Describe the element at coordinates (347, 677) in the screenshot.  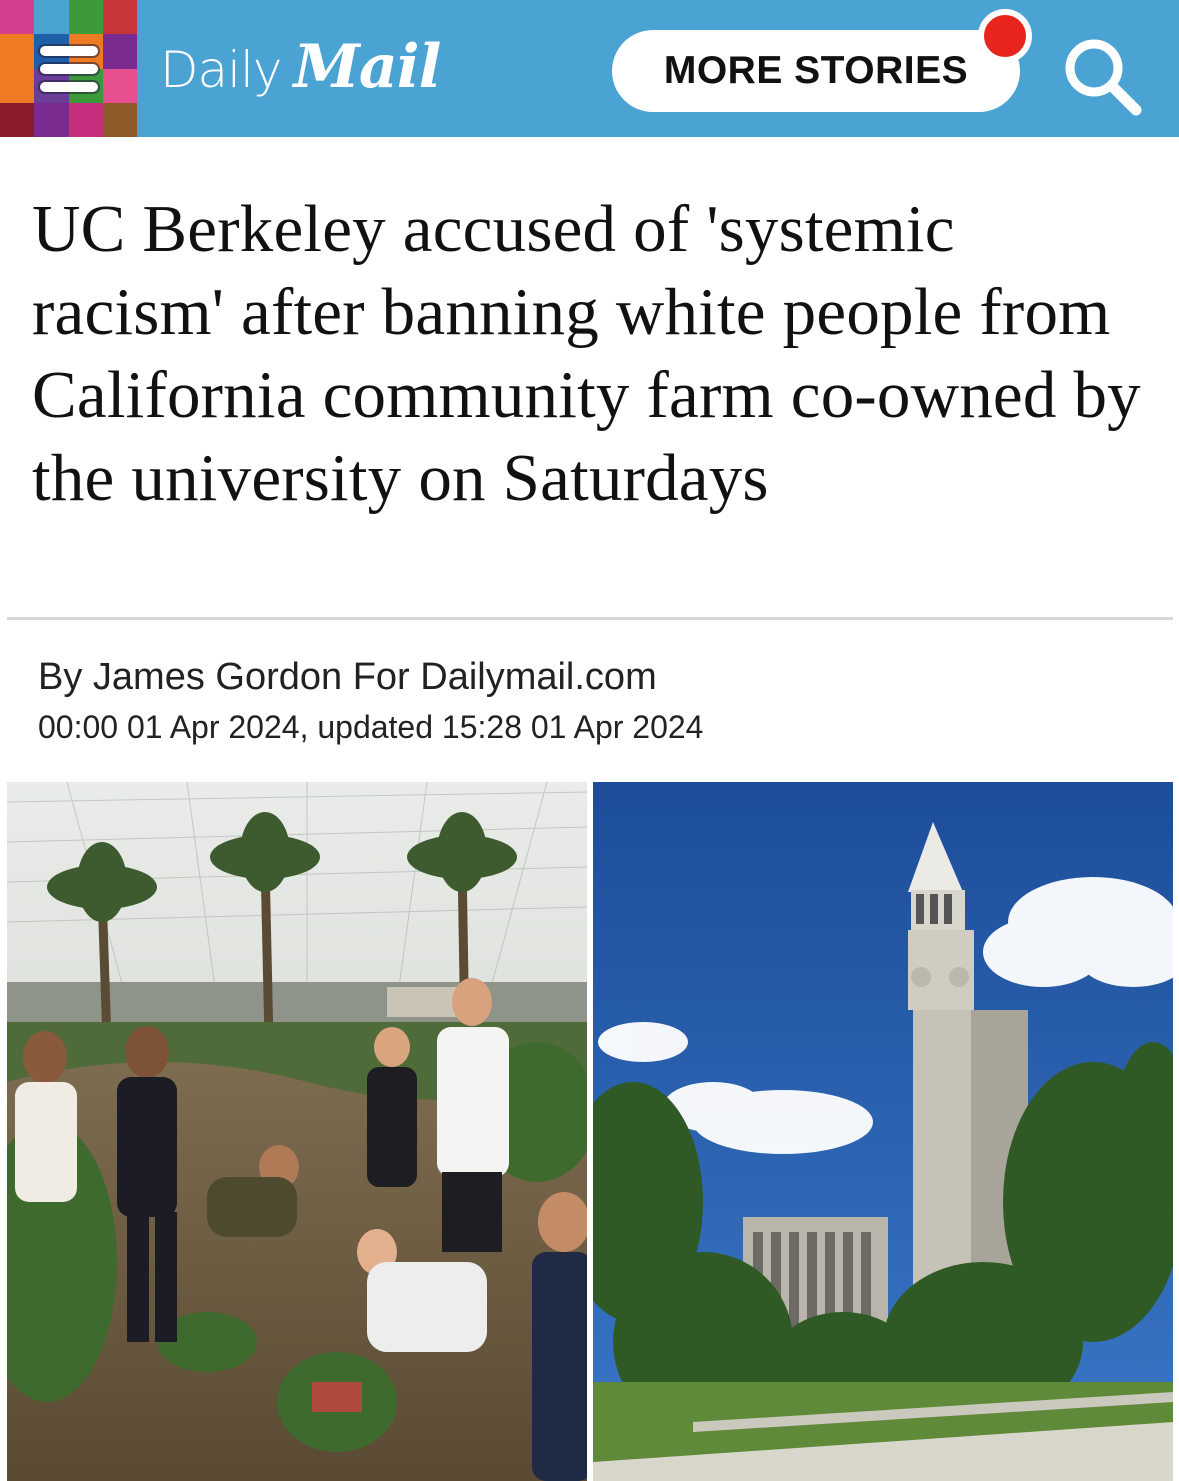
I see `article-byline: By James Gordon For Dailymail.com` at that location.